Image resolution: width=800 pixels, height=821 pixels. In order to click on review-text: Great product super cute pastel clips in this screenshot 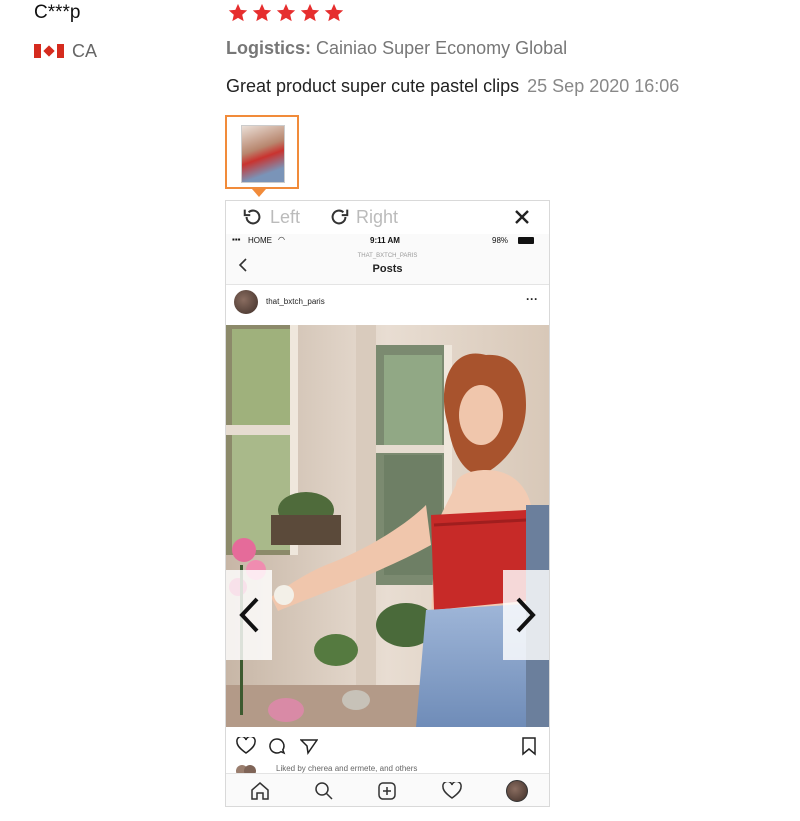, I will do `click(373, 86)`.